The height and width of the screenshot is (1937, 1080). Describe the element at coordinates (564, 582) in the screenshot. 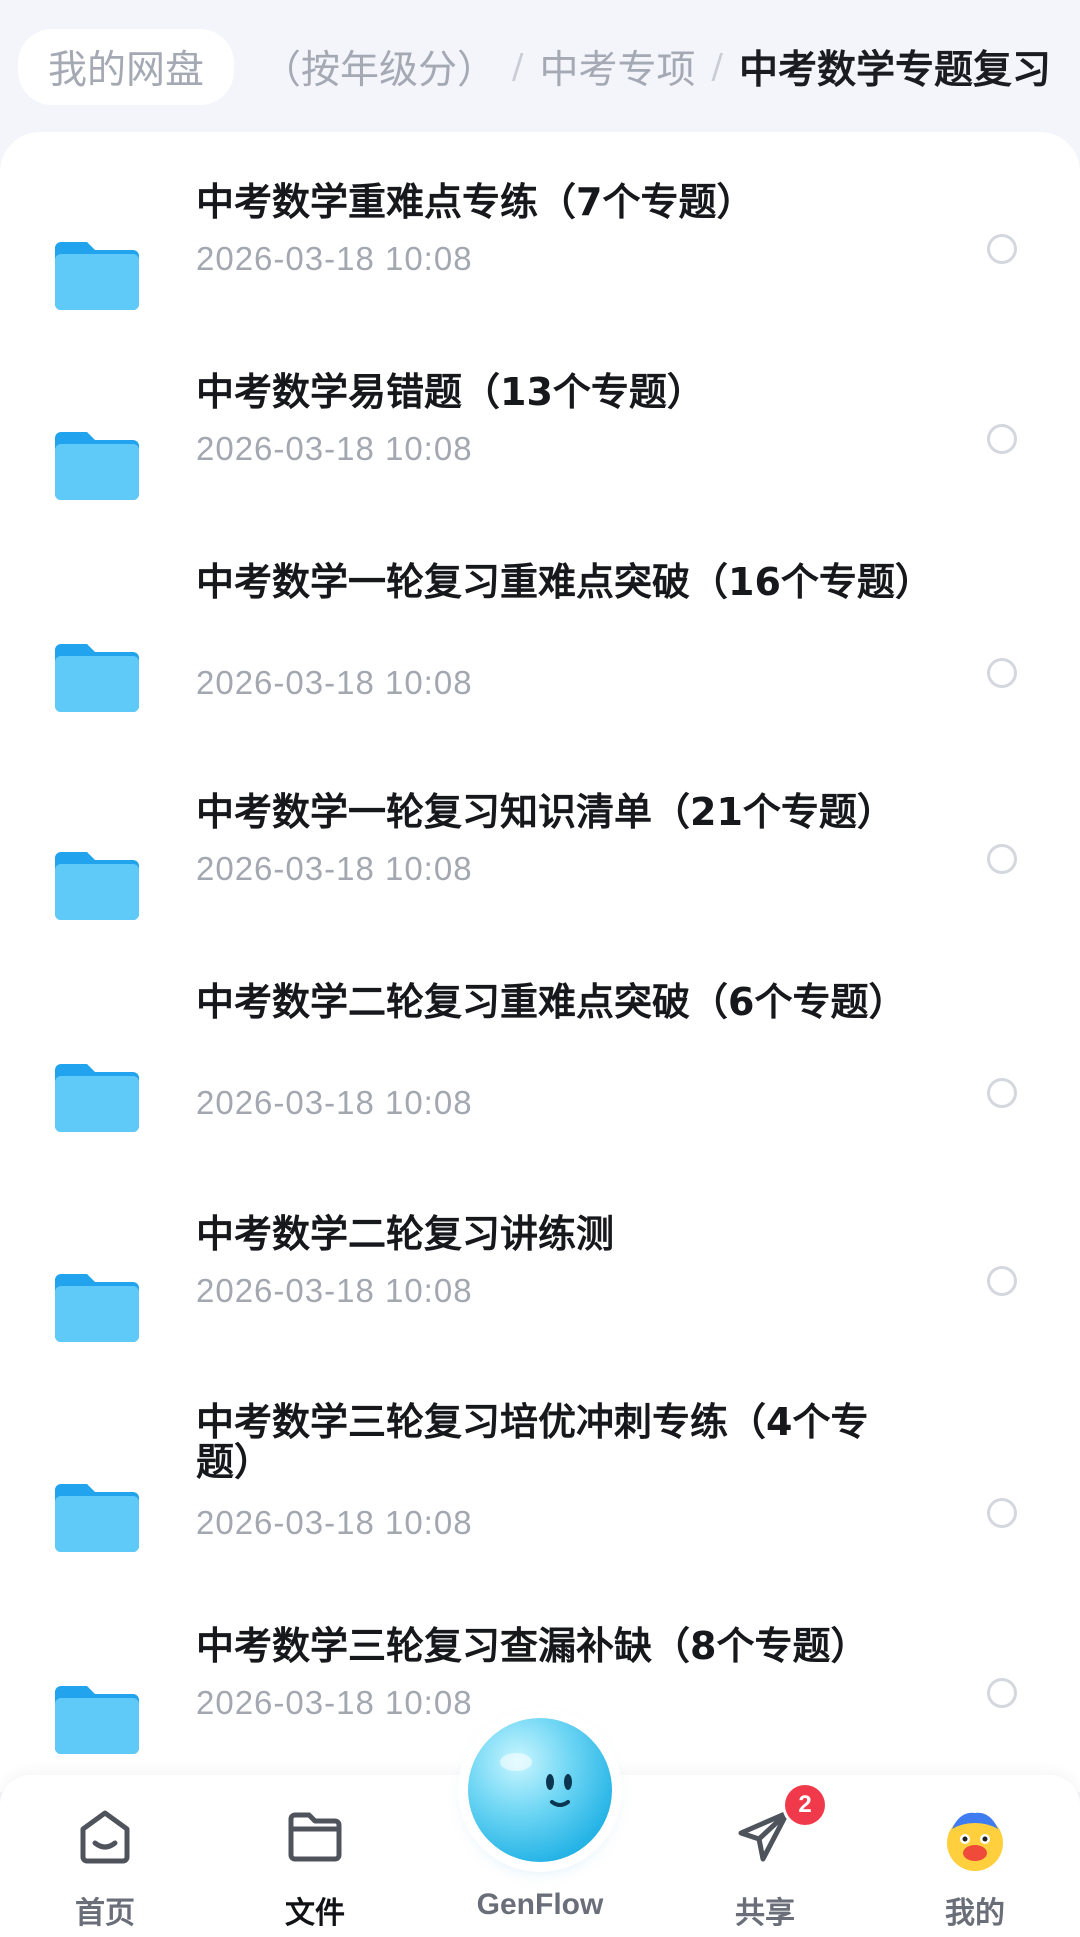

I see `folder-title: 中考数学一轮复习重难点突破（16个专题）` at that location.